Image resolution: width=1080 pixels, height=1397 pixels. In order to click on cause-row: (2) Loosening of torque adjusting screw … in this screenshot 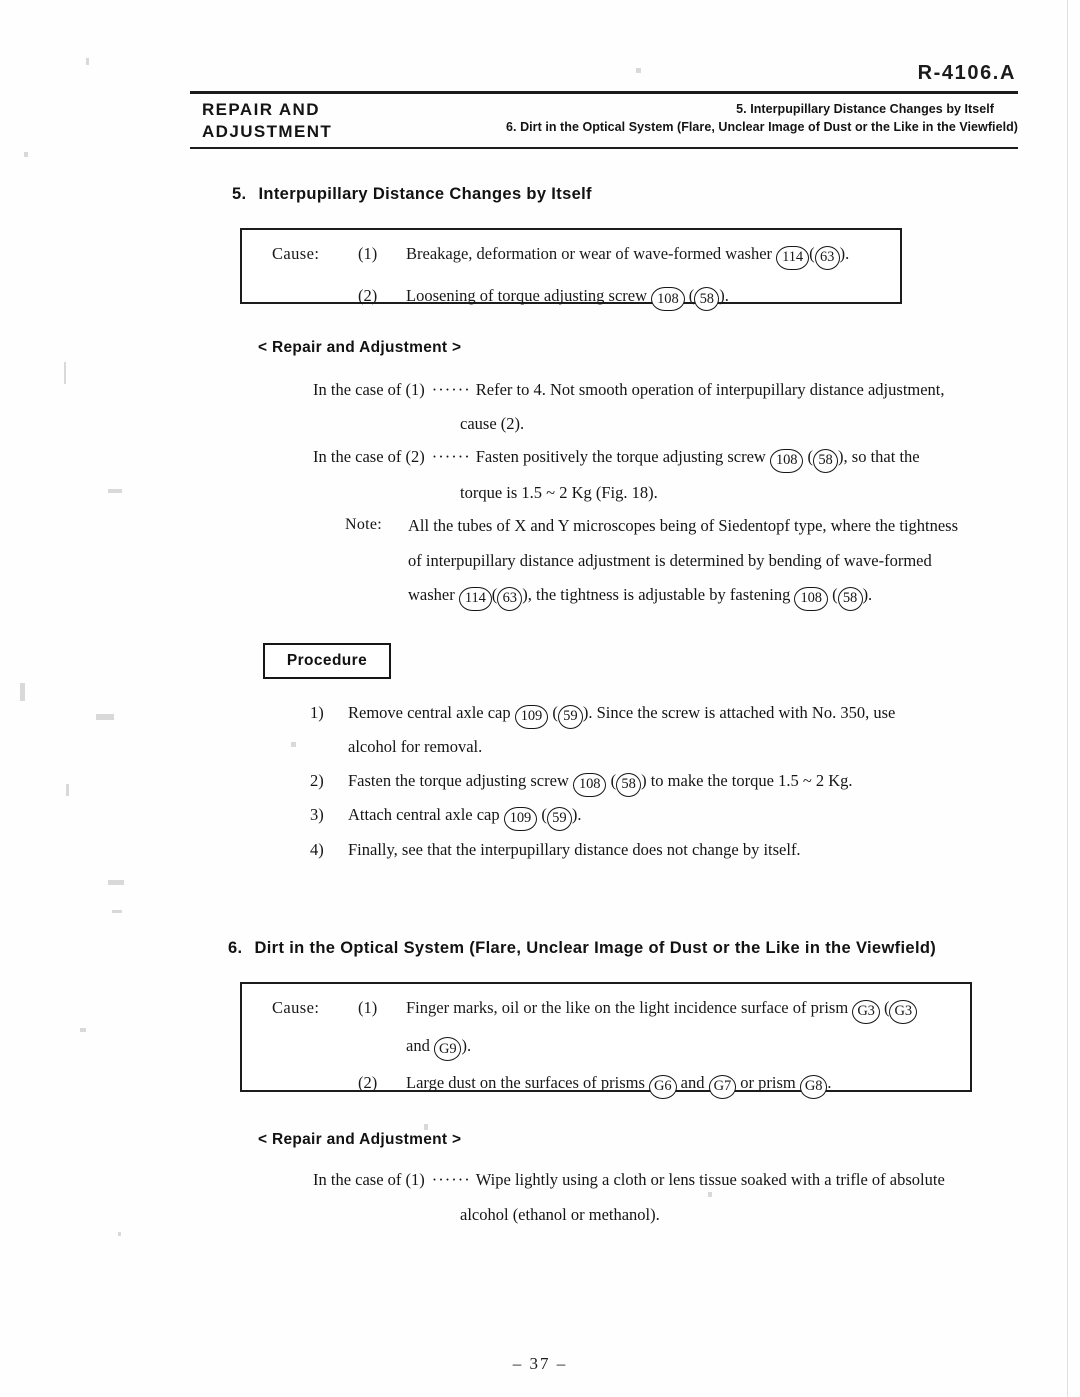, I will do `click(571, 290)`.